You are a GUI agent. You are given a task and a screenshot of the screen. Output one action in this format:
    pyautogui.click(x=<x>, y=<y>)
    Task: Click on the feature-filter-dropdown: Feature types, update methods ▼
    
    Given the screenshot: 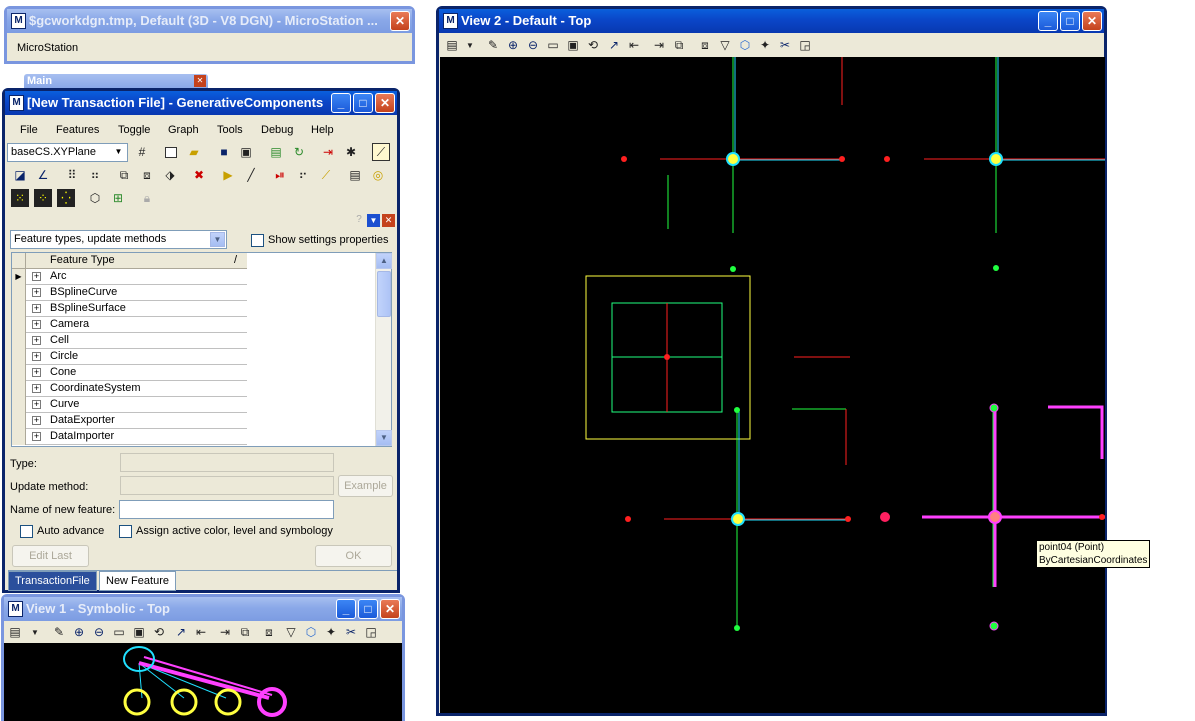 What is the action you would take?
    pyautogui.click(x=118, y=239)
    